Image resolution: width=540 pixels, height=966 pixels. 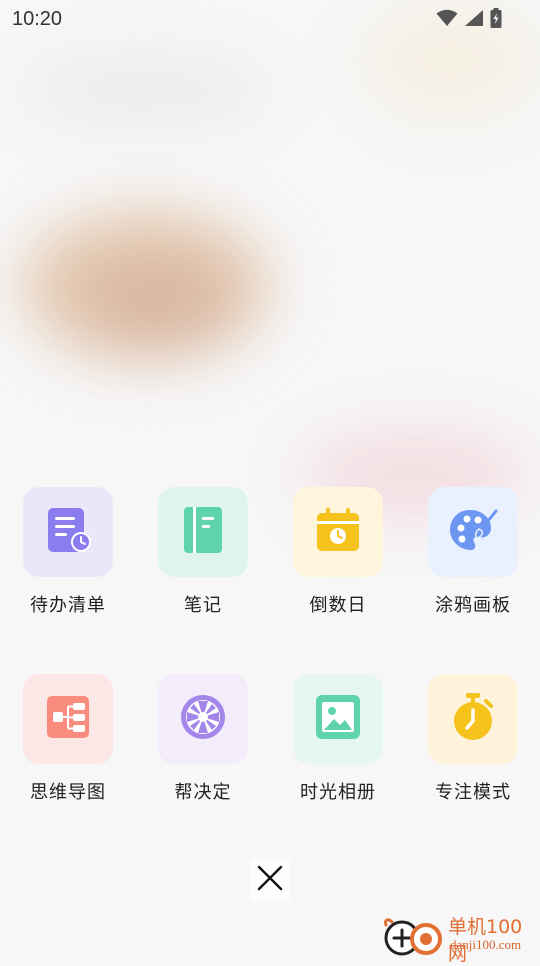 I want to click on decision-wheel-icon, so click(x=203, y=719).